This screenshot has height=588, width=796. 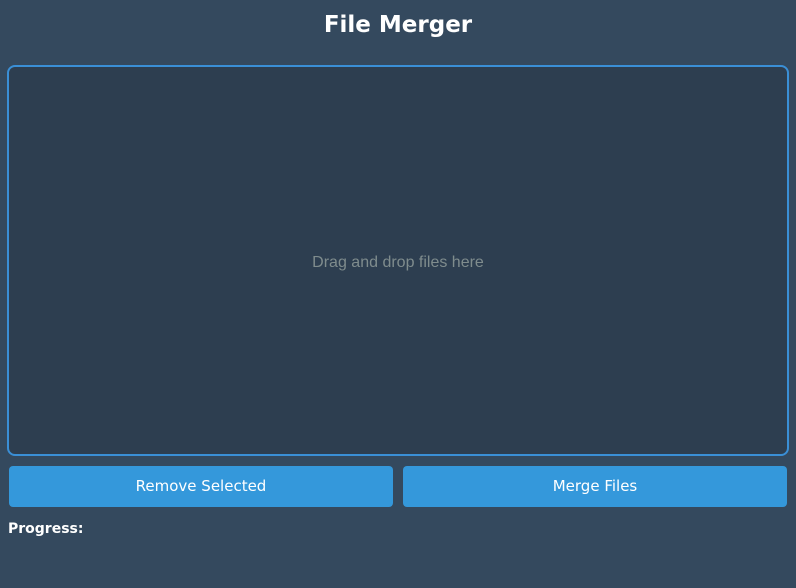 What do you see at coordinates (398, 25) in the screenshot?
I see `app-title: File Merger` at bounding box center [398, 25].